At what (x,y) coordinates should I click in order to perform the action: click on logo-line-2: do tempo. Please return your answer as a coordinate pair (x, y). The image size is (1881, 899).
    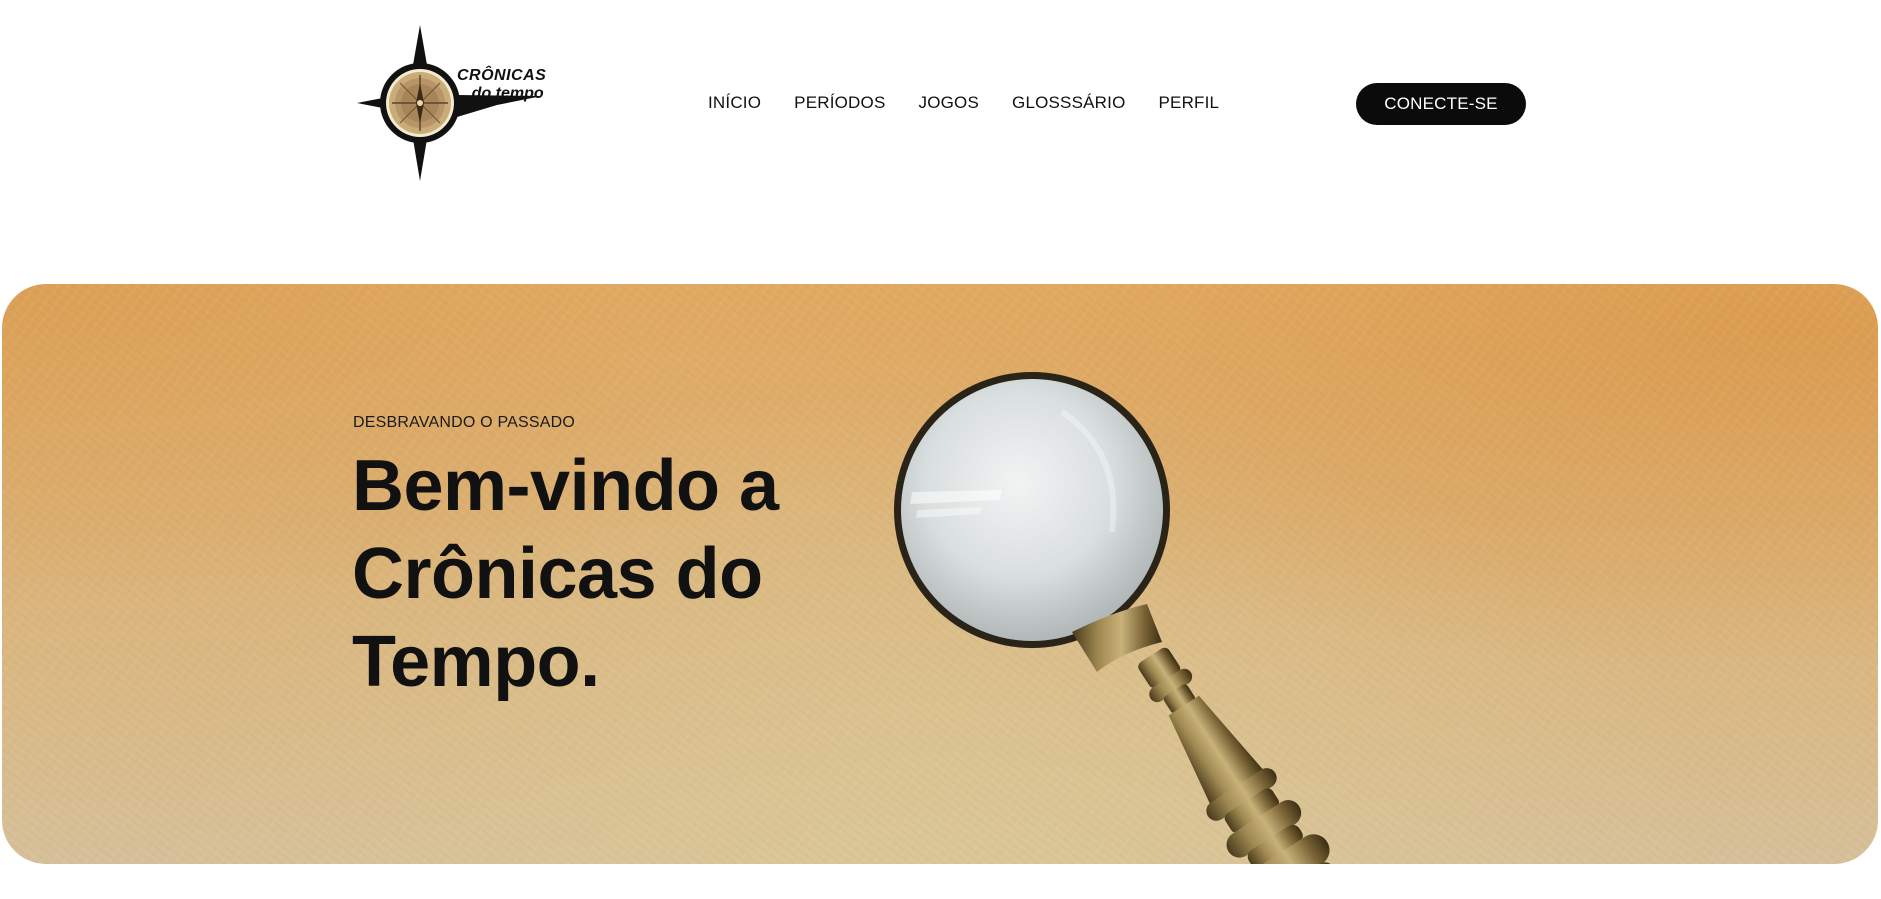
    Looking at the image, I should click on (507, 93).